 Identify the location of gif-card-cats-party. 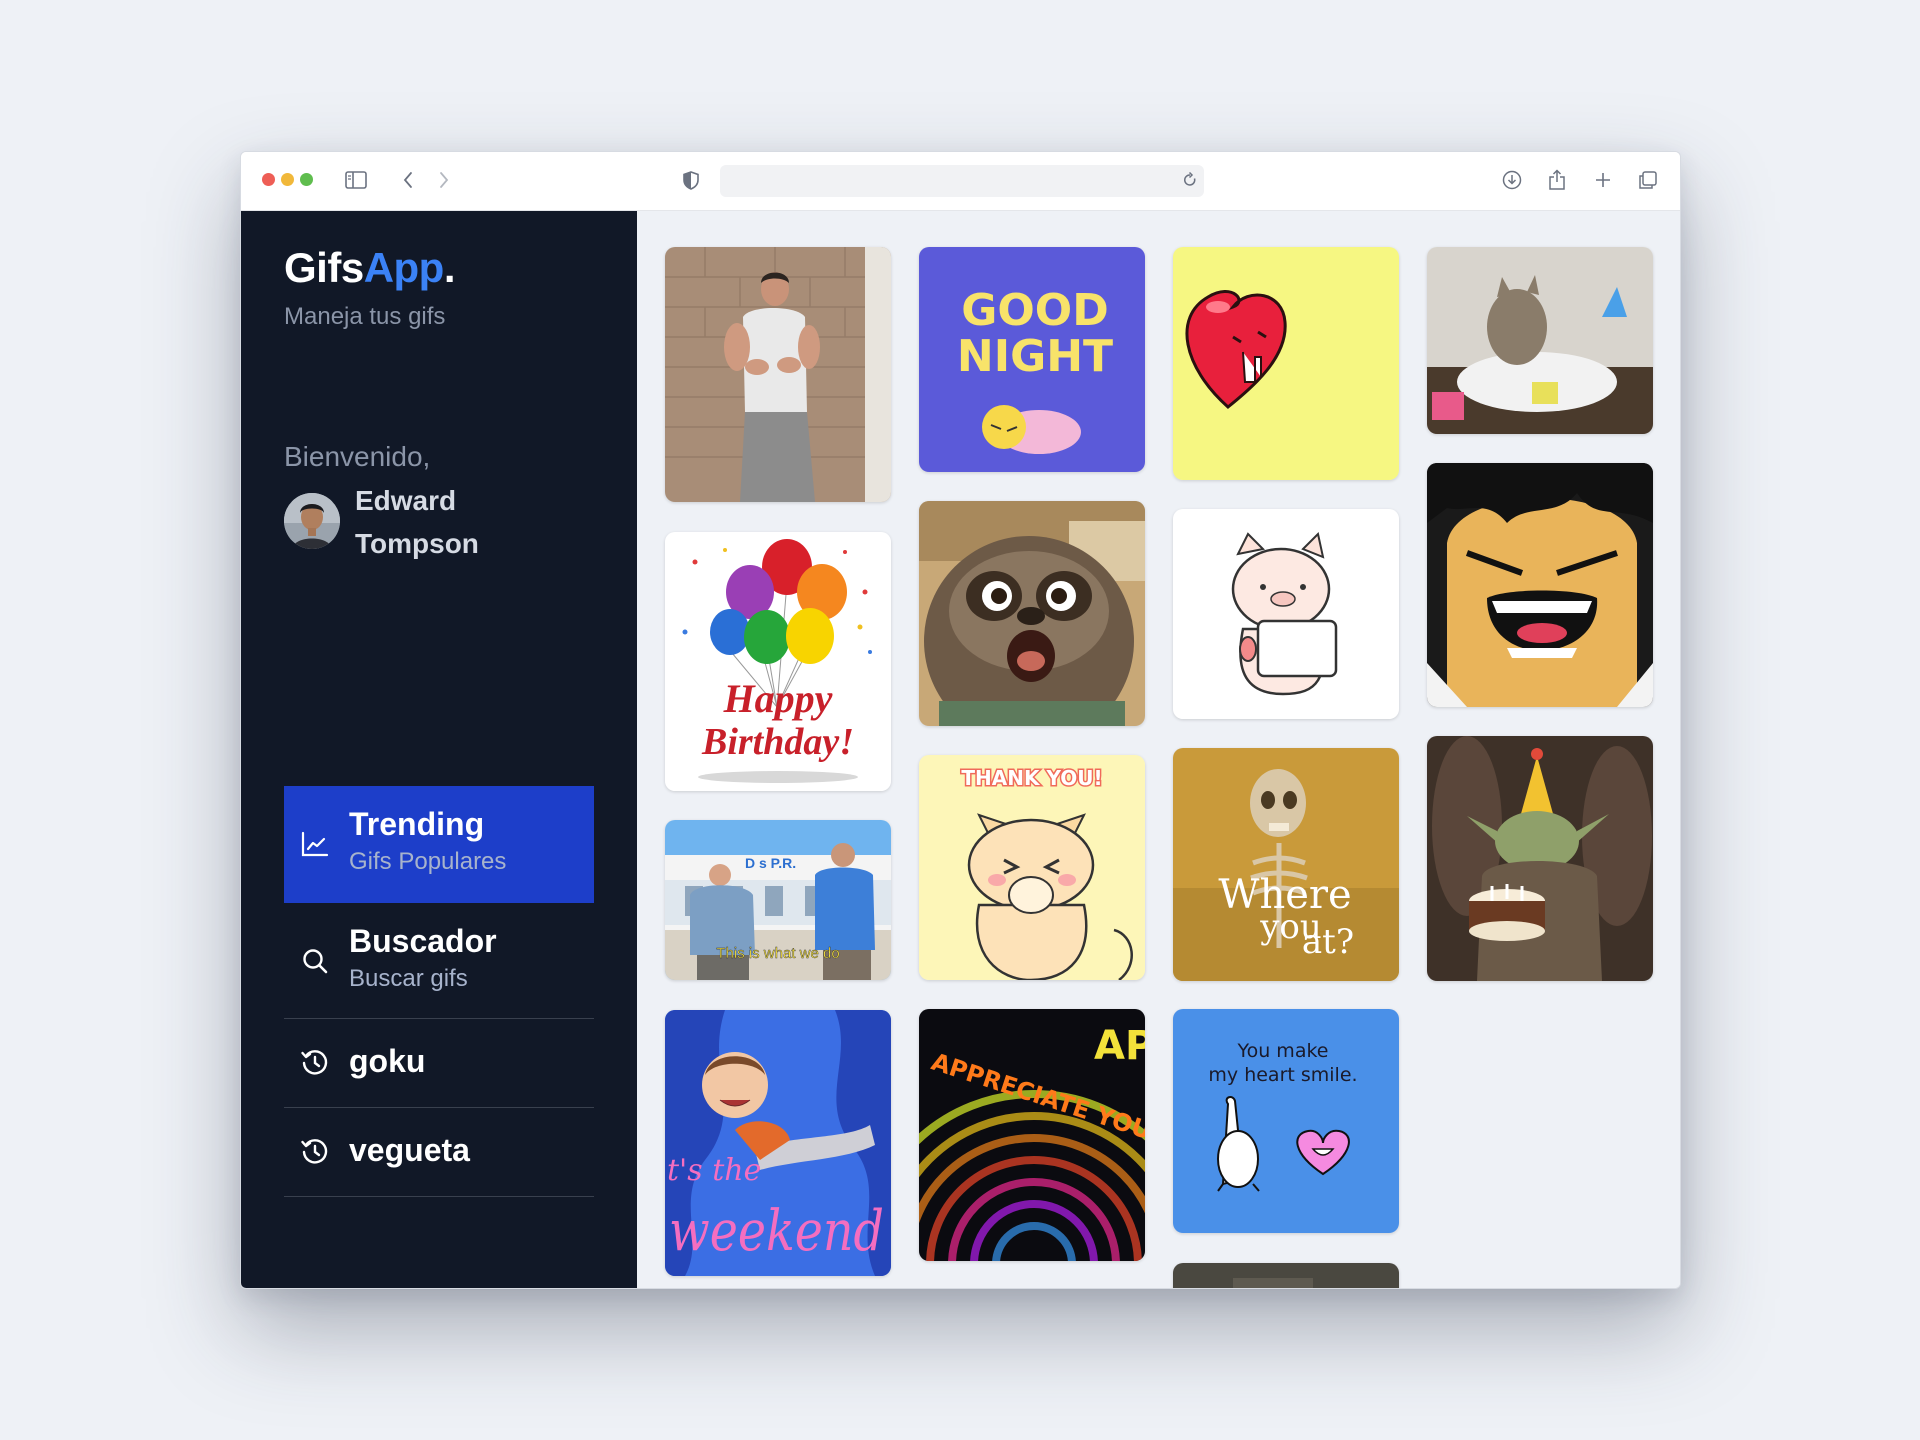
(1540, 340).